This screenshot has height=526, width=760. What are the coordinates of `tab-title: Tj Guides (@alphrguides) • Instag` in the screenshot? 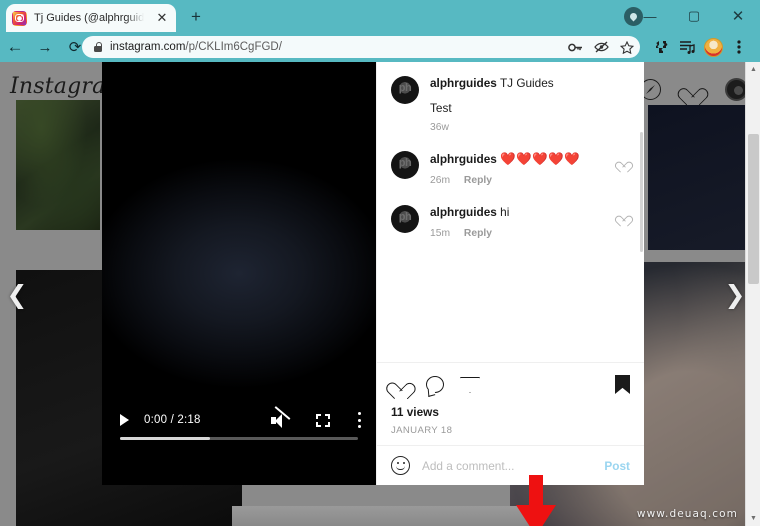 It's located at (89, 18).